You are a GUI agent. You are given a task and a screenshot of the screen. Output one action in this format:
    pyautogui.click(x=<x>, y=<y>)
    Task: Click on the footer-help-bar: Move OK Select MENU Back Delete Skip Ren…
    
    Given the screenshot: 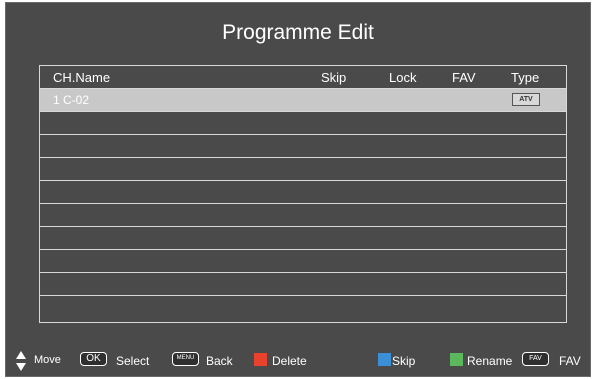 What is the action you would take?
    pyautogui.click(x=298, y=361)
    